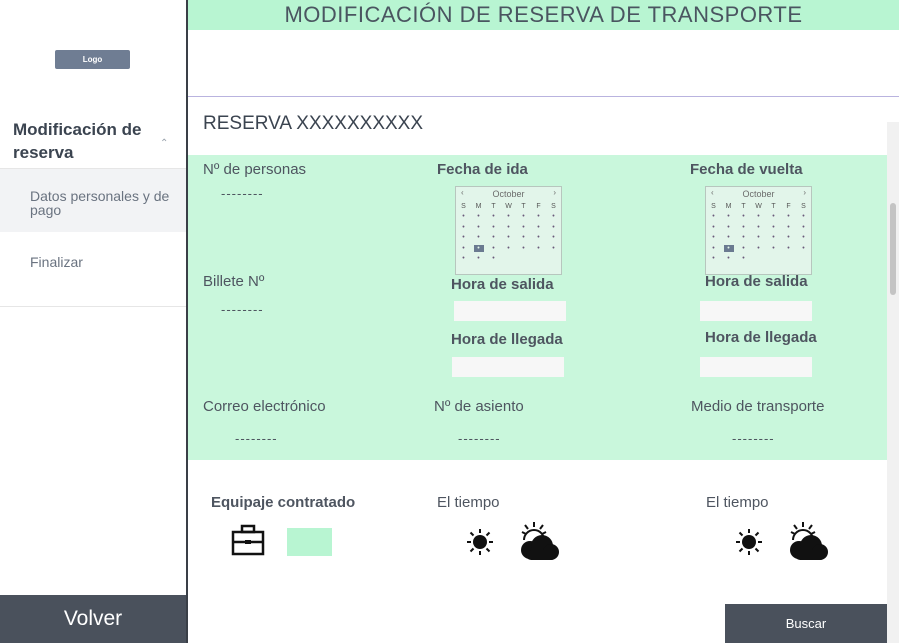  What do you see at coordinates (56, 262) in the screenshot?
I see `sidebar-item-finalizar: Finalizar` at bounding box center [56, 262].